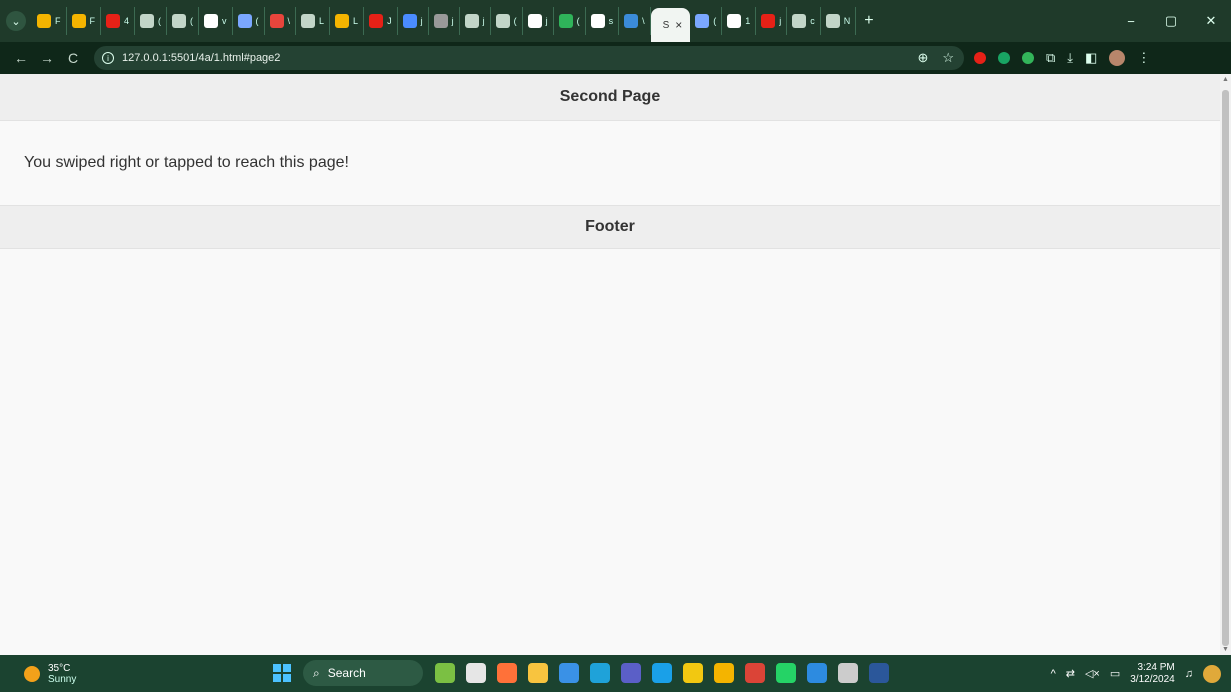  What do you see at coordinates (1070, 673) in the screenshot?
I see `network-icon: ⇄` at bounding box center [1070, 673].